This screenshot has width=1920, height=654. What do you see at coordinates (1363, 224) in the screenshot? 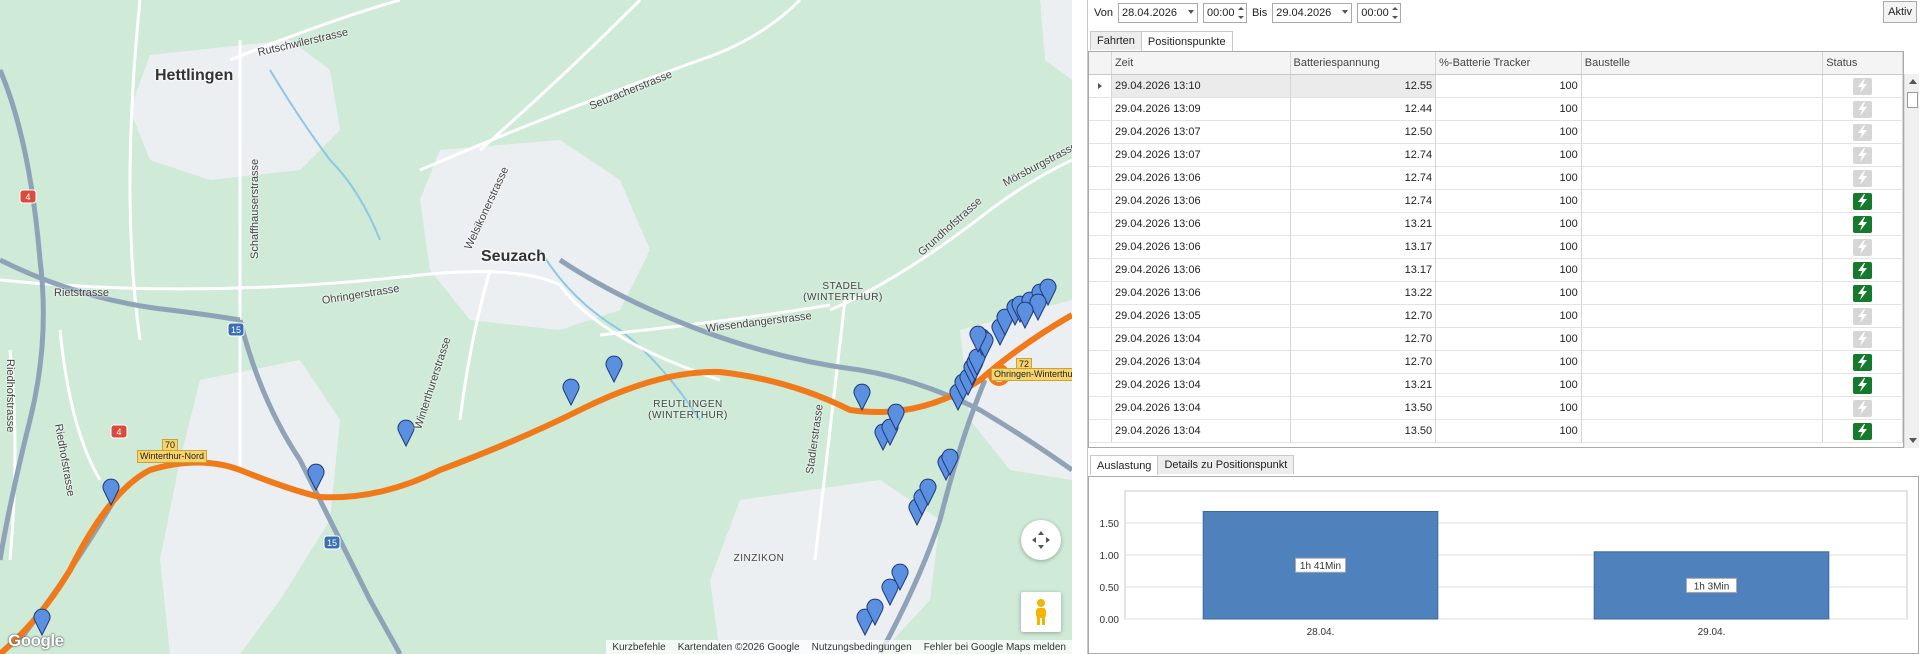
I see `cell-batteriespannung: 13.21` at bounding box center [1363, 224].